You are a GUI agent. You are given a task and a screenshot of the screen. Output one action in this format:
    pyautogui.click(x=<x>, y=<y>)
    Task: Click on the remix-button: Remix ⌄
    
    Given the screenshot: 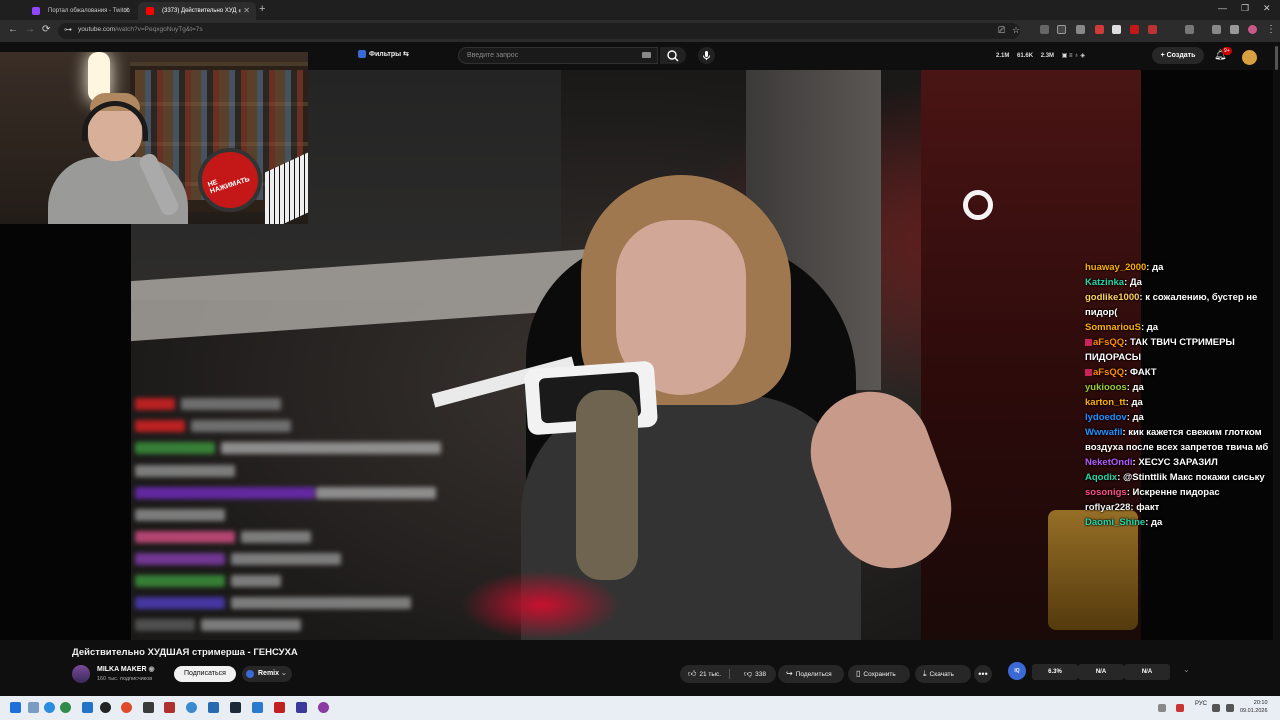 What is the action you would take?
    pyautogui.click(x=267, y=674)
    